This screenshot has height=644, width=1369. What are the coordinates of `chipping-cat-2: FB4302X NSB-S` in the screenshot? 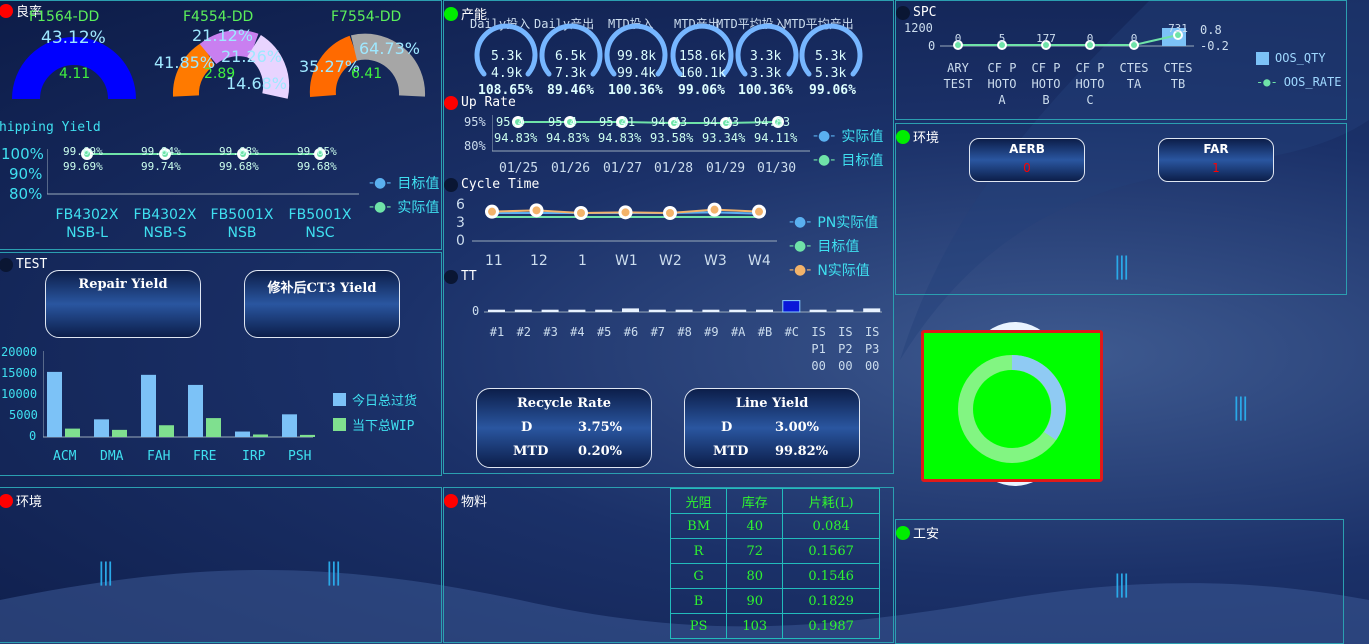 It's located at (165, 224).